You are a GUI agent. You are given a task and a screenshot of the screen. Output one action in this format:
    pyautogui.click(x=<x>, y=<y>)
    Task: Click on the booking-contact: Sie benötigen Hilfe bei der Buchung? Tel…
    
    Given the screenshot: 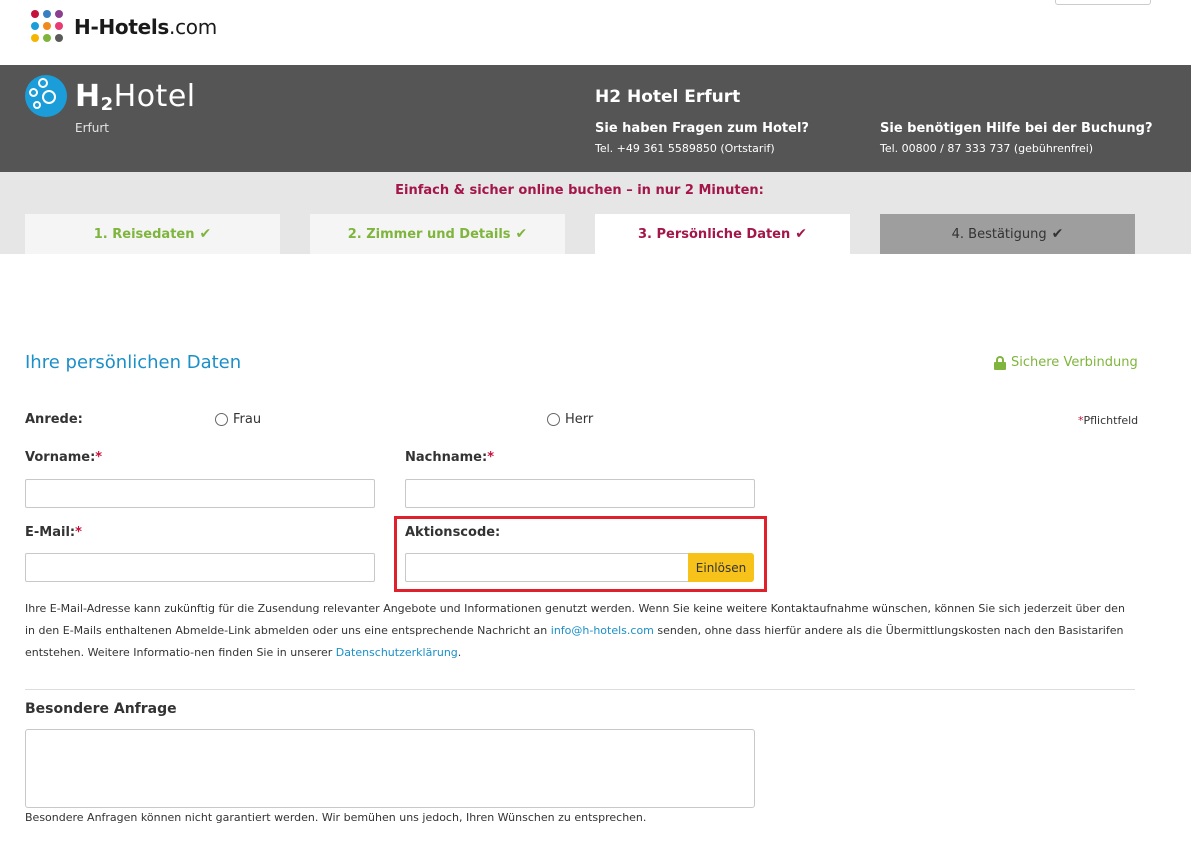 What is the action you would take?
    pyautogui.click(x=1016, y=138)
    